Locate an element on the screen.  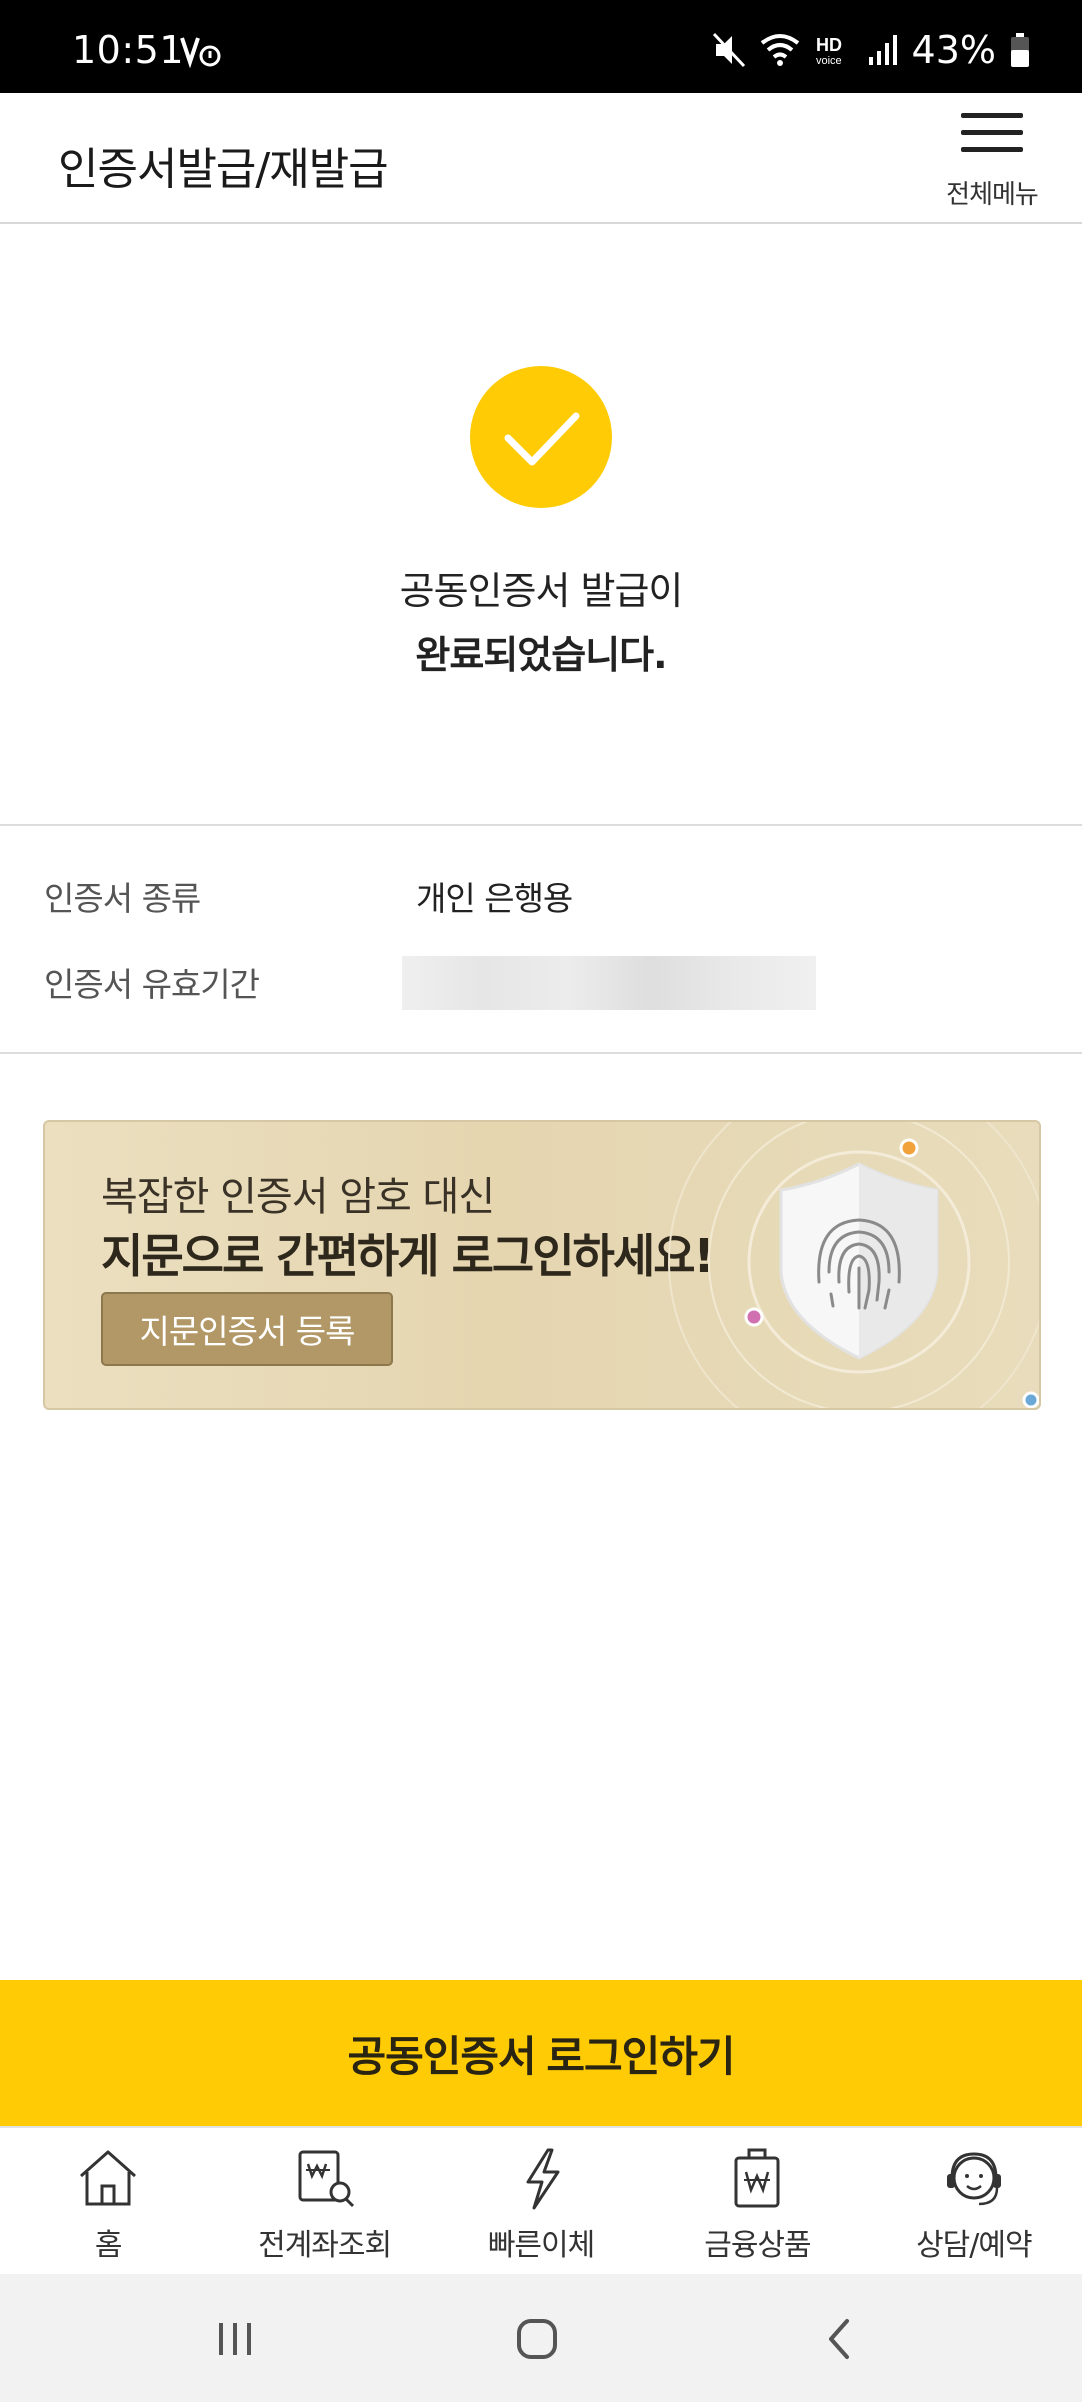
status-time: 10:51 is located at coordinates (128, 50).